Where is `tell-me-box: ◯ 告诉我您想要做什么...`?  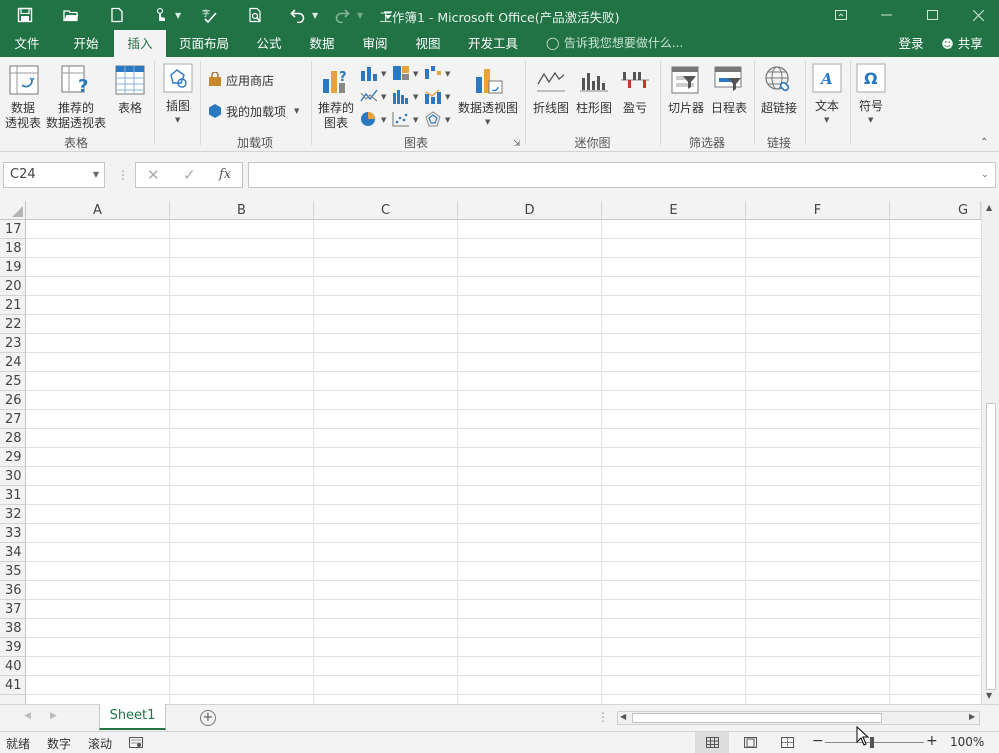 tell-me-box: ◯ 告诉我您想要做什么... is located at coordinates (614, 43).